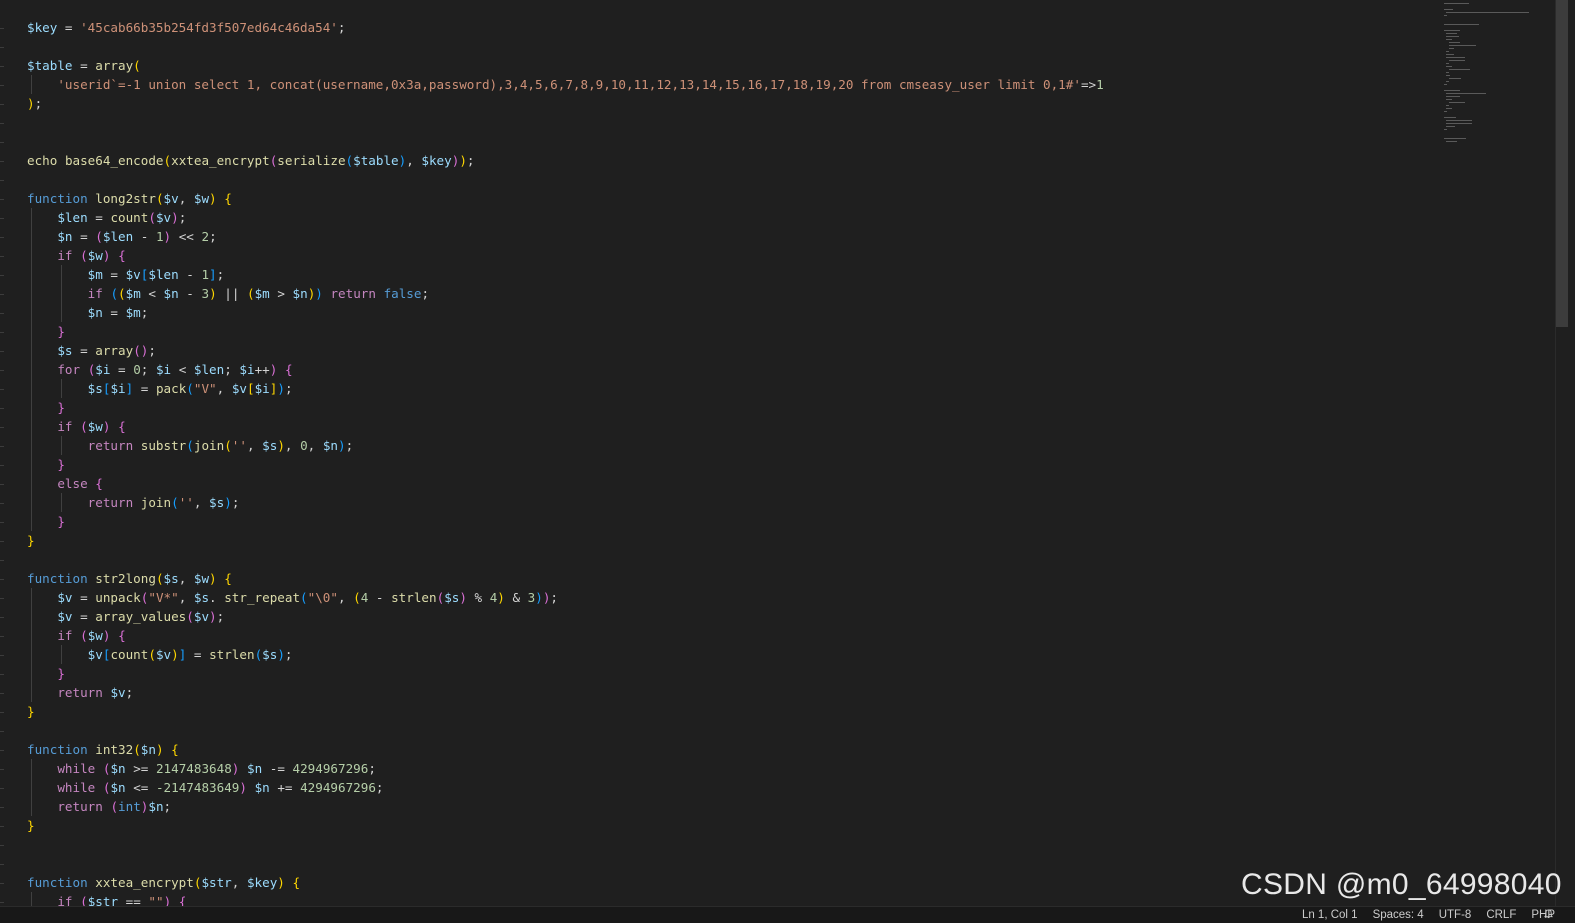 The width and height of the screenshot is (1575, 923). Describe the element at coordinates (186, 198) in the screenshot. I see `code-token: ,` at that location.